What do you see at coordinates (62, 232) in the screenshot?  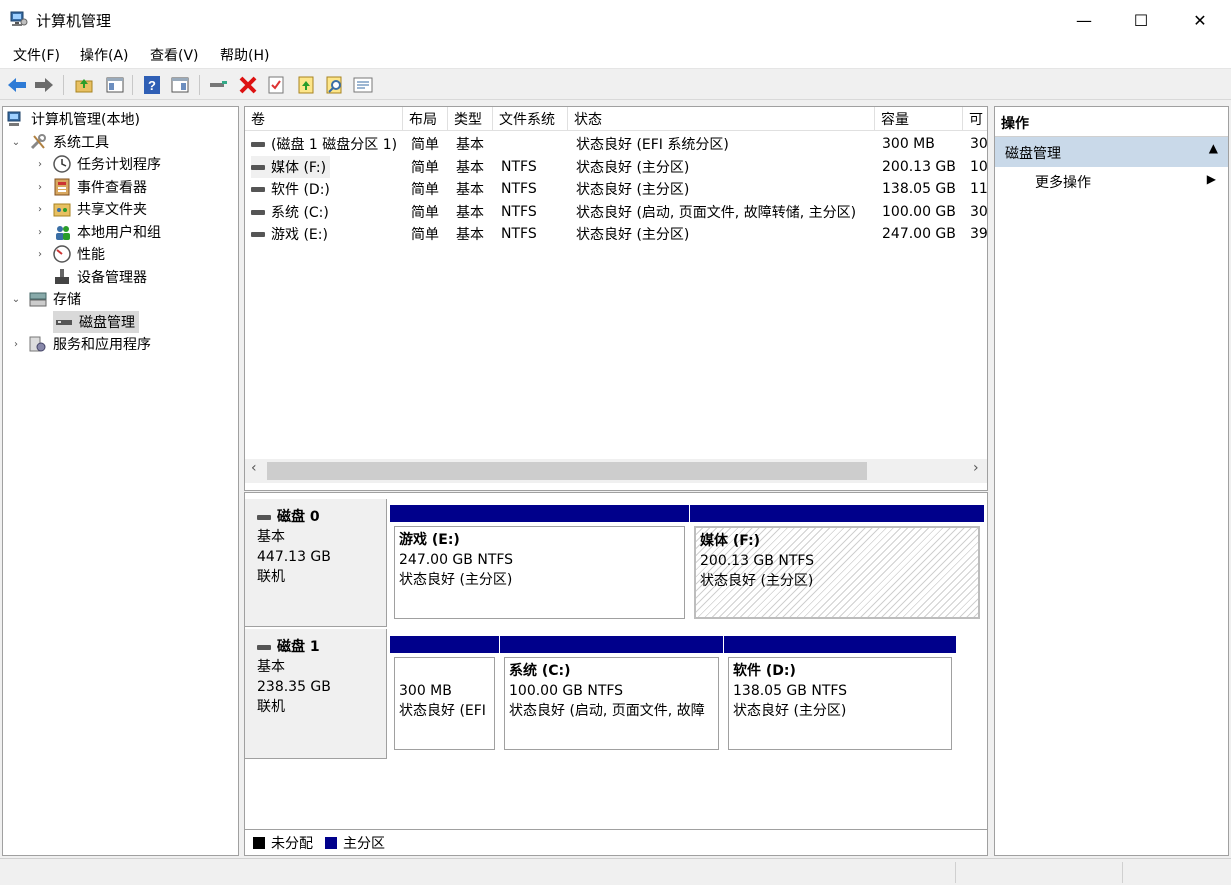 I see `users-icon` at bounding box center [62, 232].